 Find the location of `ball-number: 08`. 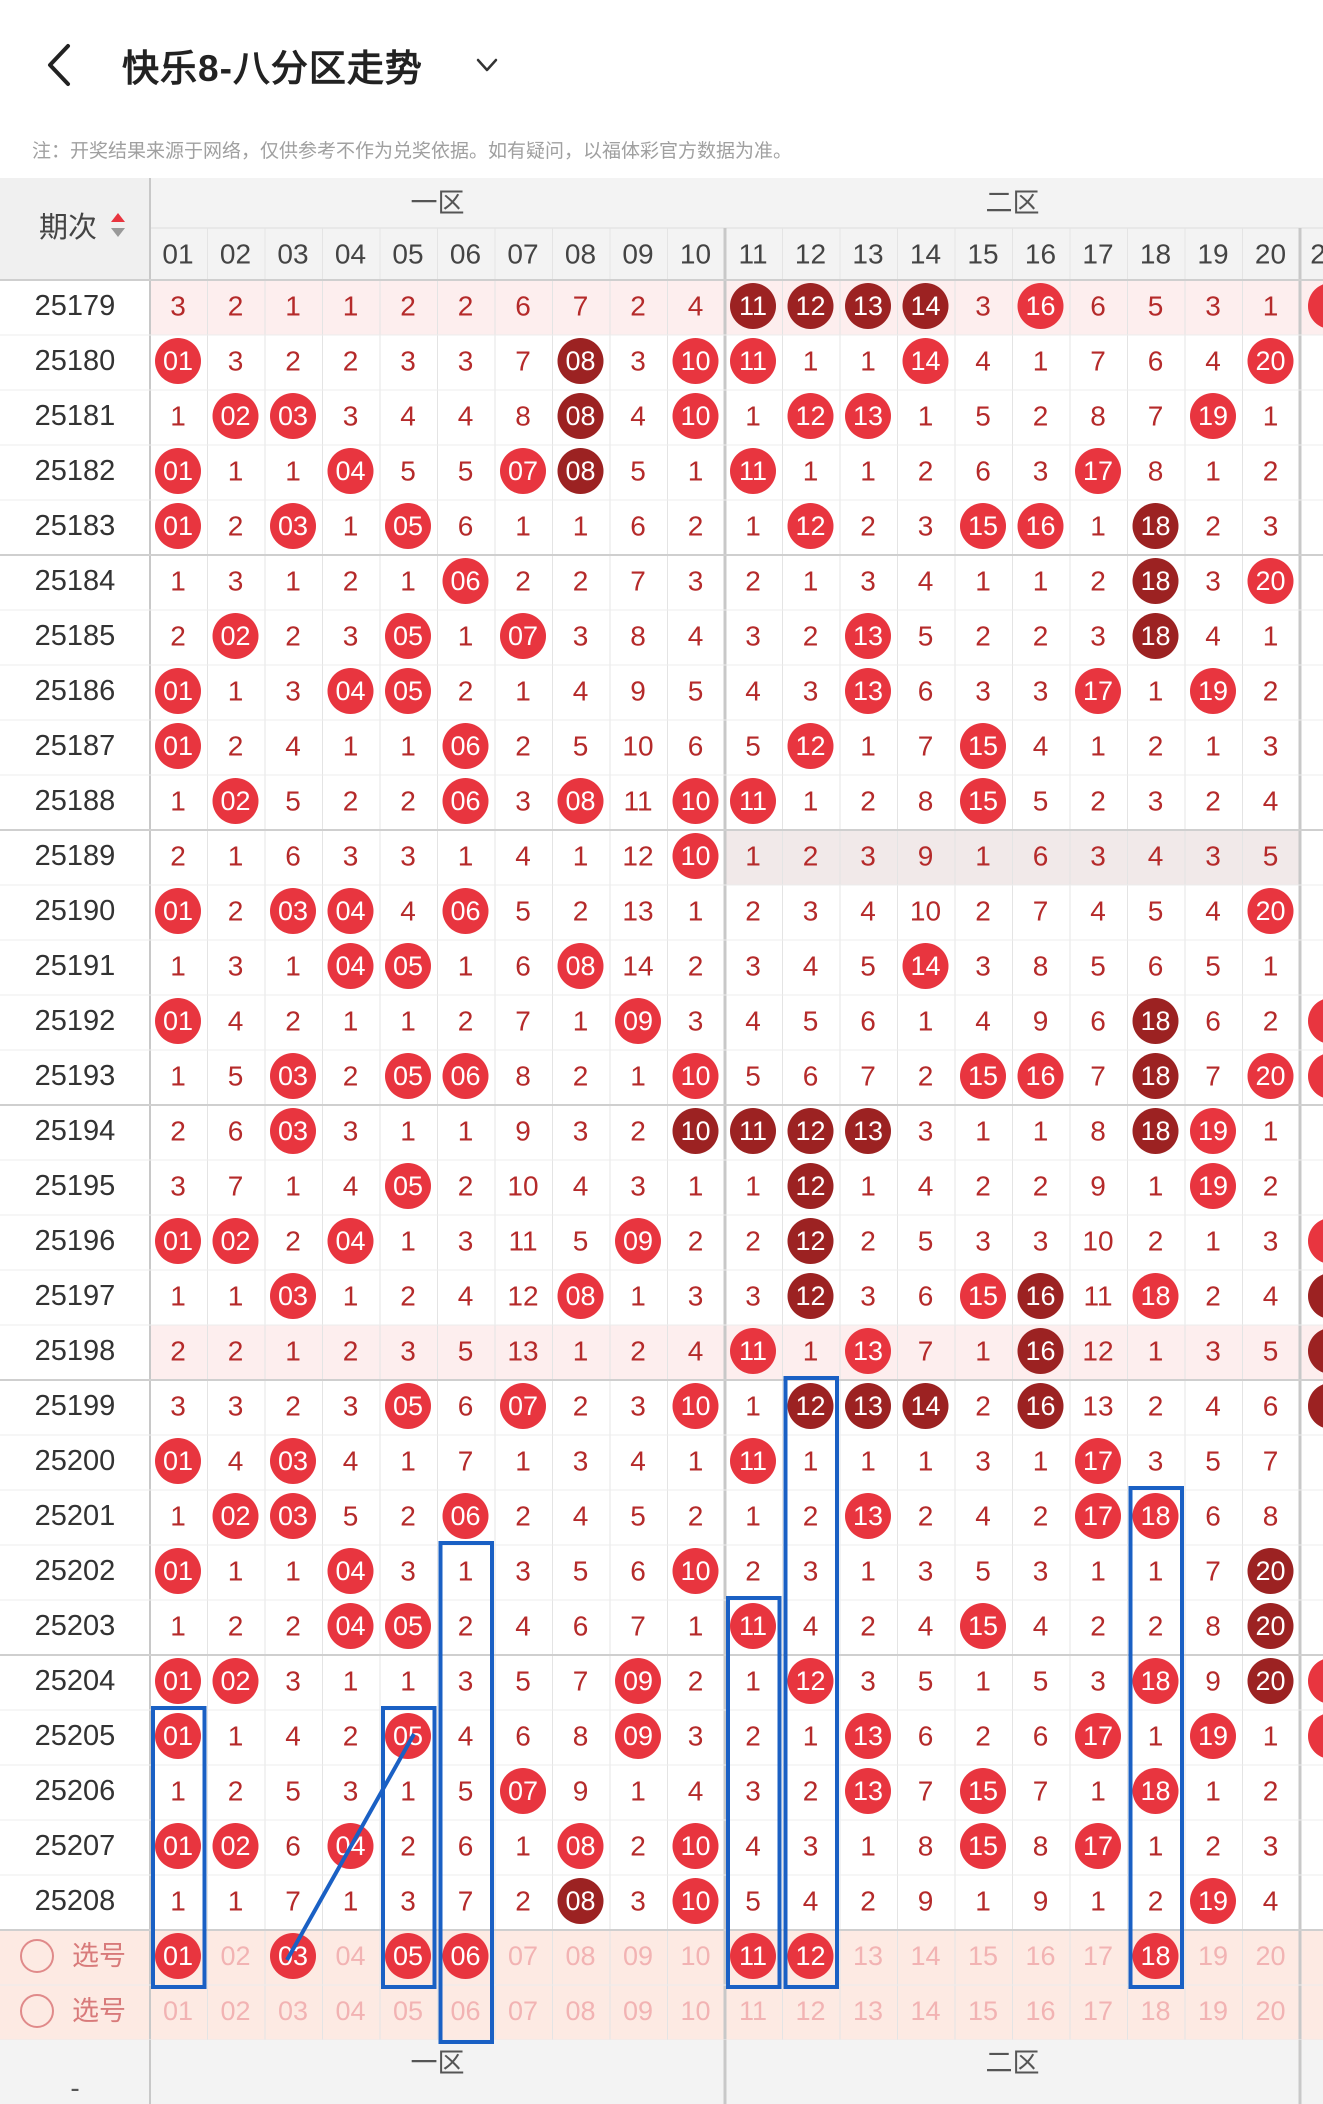

ball-number: 08 is located at coordinates (580, 1846).